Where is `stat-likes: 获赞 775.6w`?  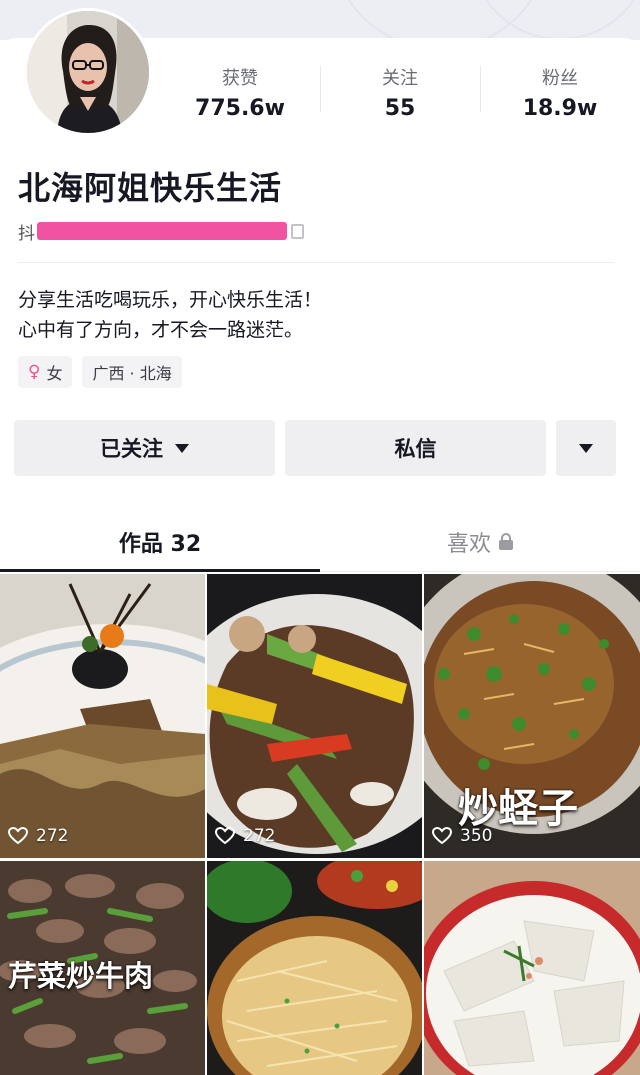 stat-likes: 获赞 775.6w is located at coordinates (240, 95).